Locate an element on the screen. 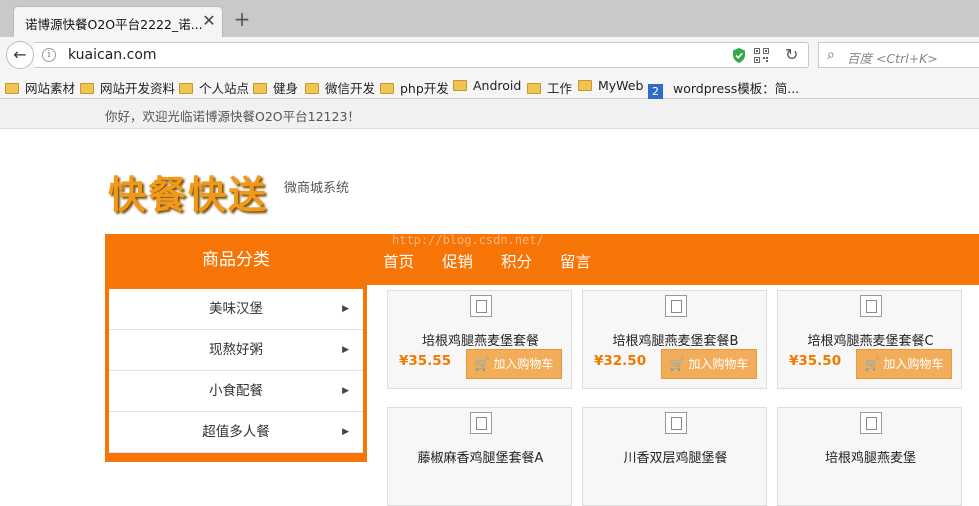 Image resolution: width=979 pixels, height=506 pixels. bookmark-folder: 网站开发资料 is located at coordinates (127, 87).